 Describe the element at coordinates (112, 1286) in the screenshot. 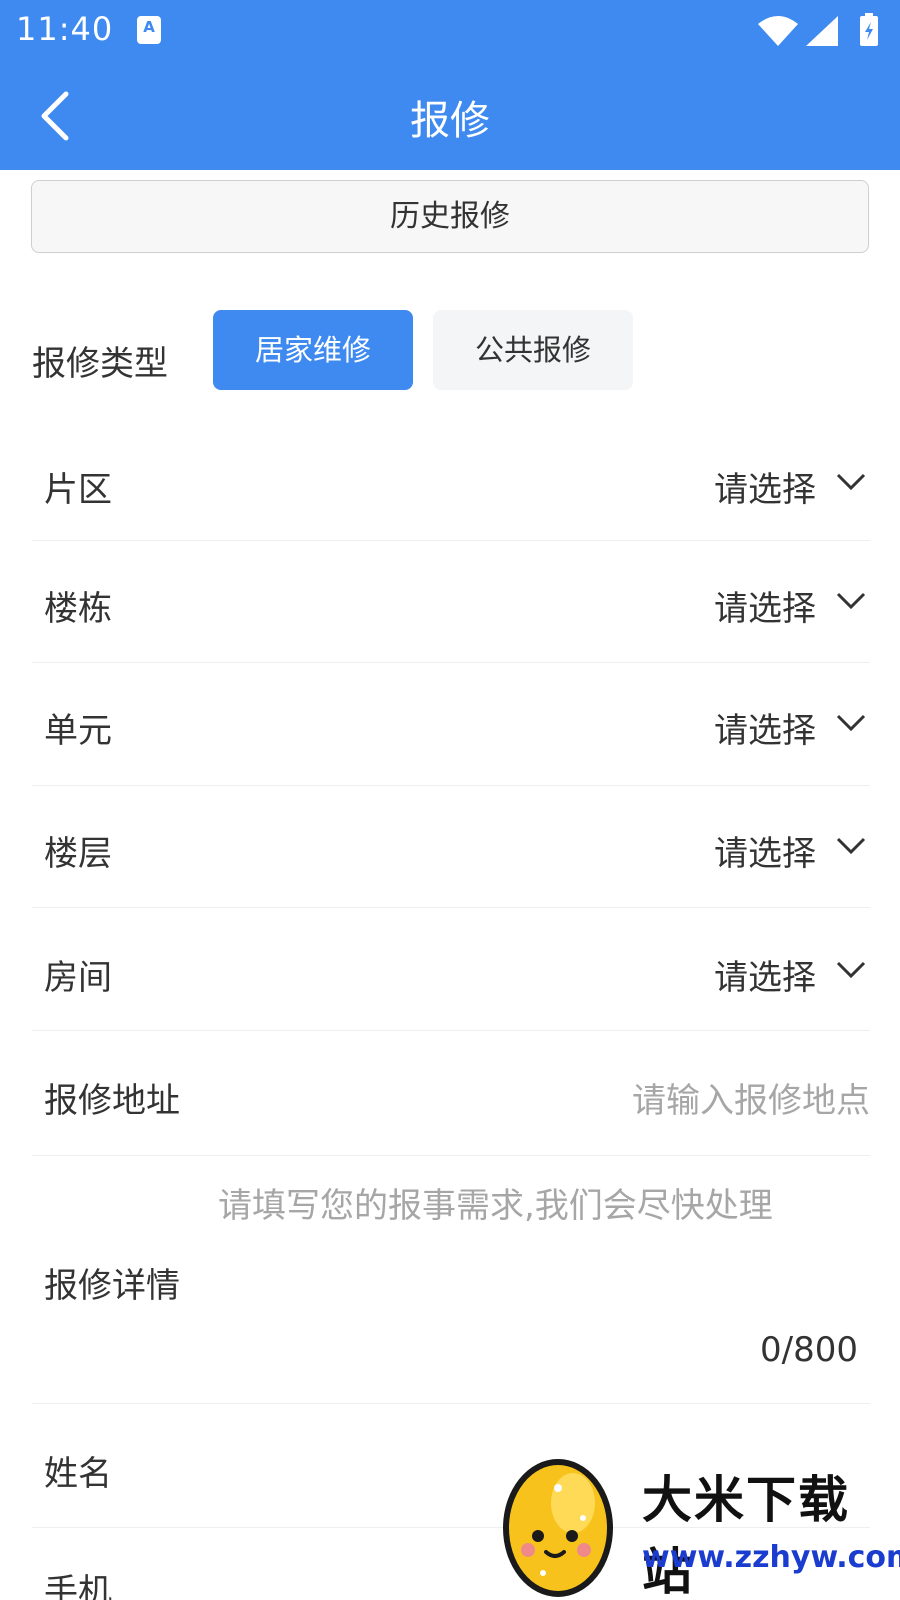

I see `detail-label: 报修详情` at that location.